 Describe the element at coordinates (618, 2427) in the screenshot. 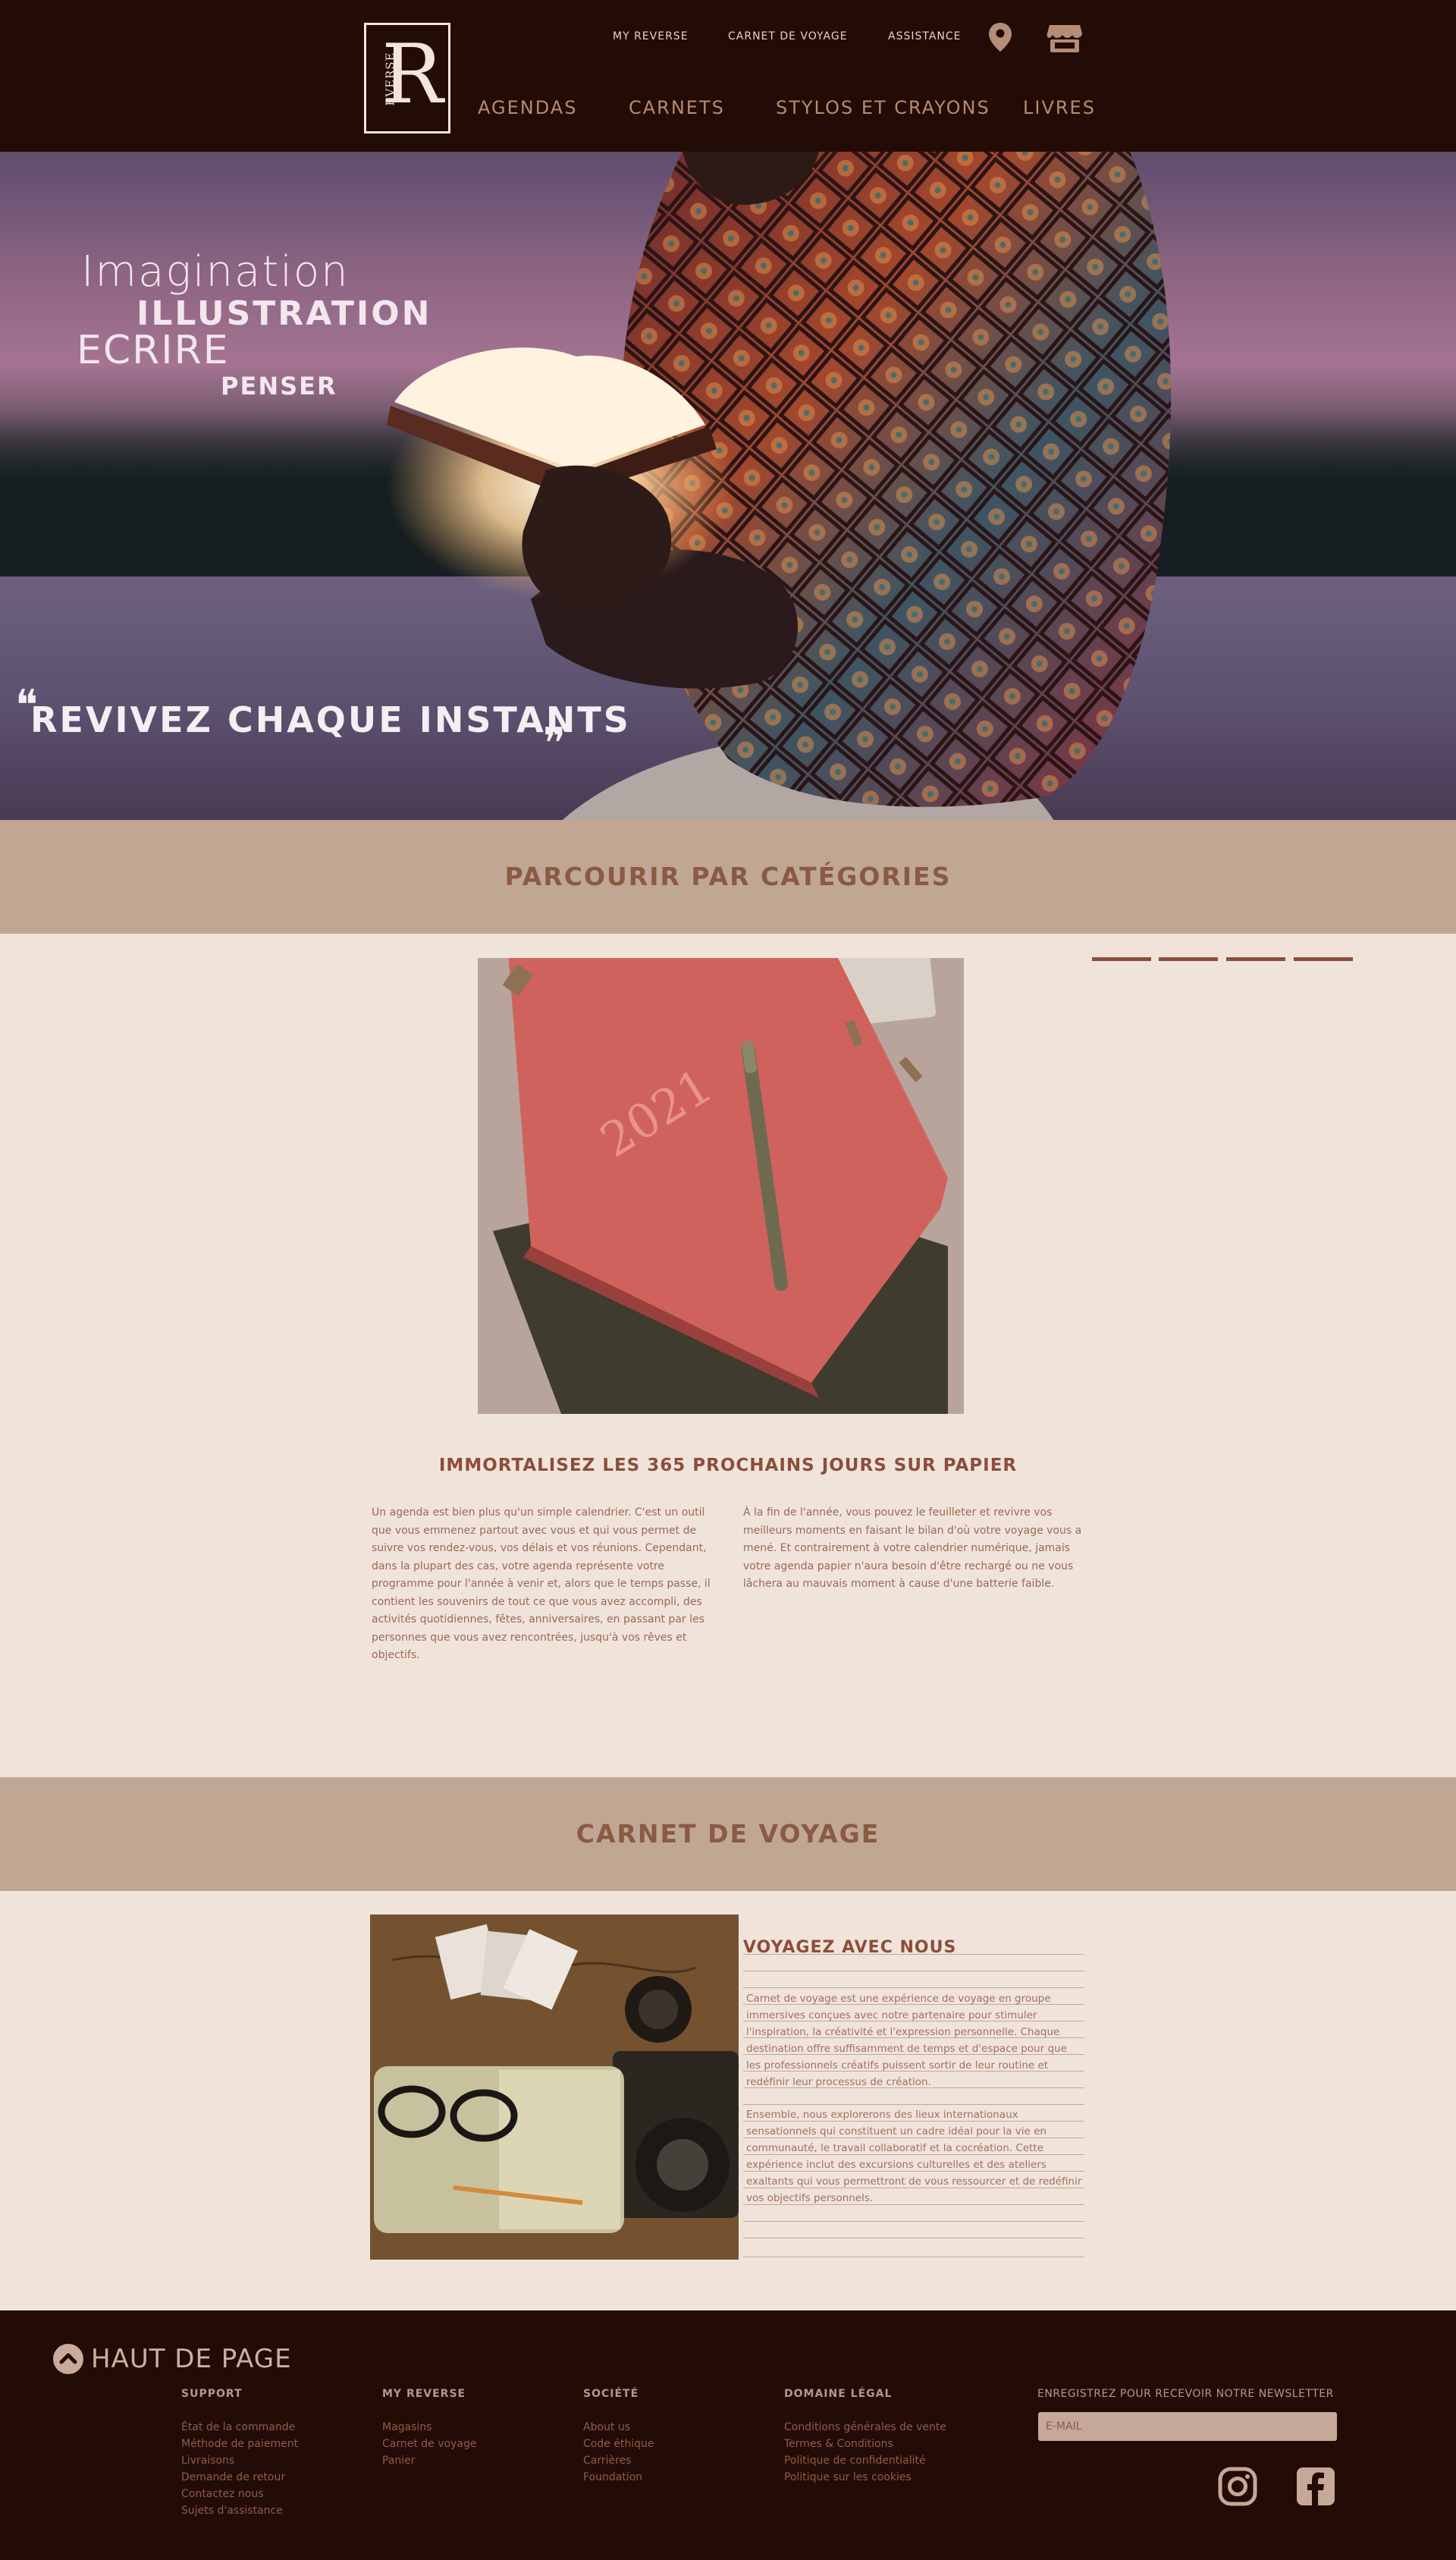

I see `footer-link: About us` at that location.